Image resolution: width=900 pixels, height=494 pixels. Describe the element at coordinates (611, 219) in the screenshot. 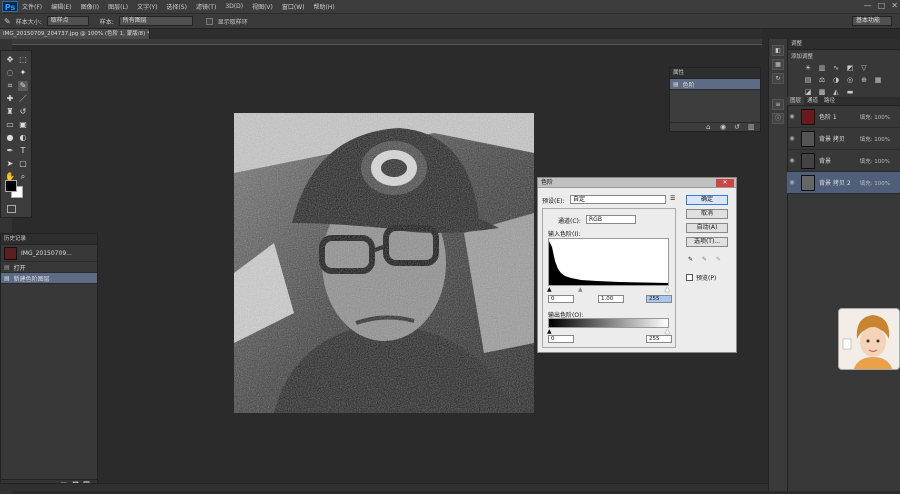

I see `channel-select: RGB` at that location.